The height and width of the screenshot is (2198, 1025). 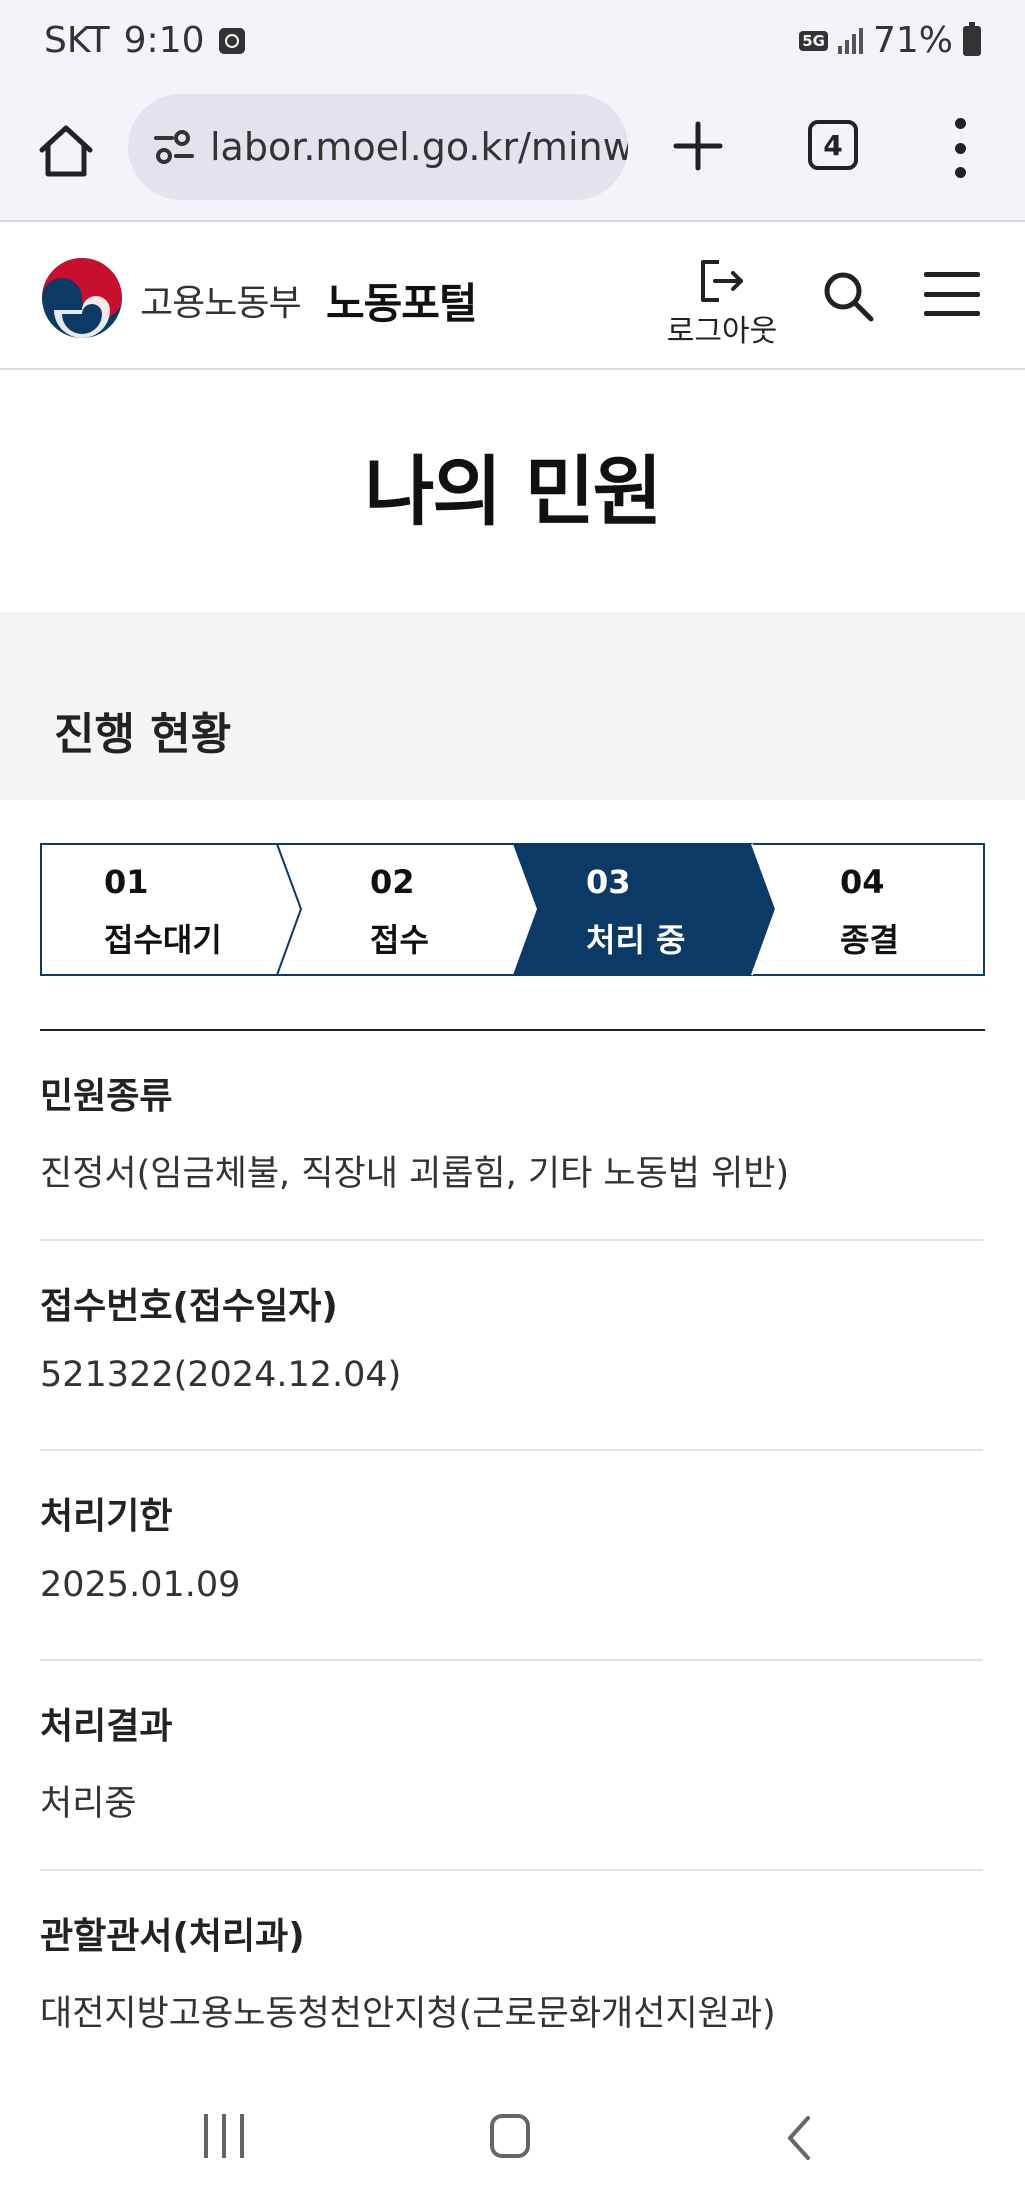 I want to click on more-options-icon, so click(x=960, y=148).